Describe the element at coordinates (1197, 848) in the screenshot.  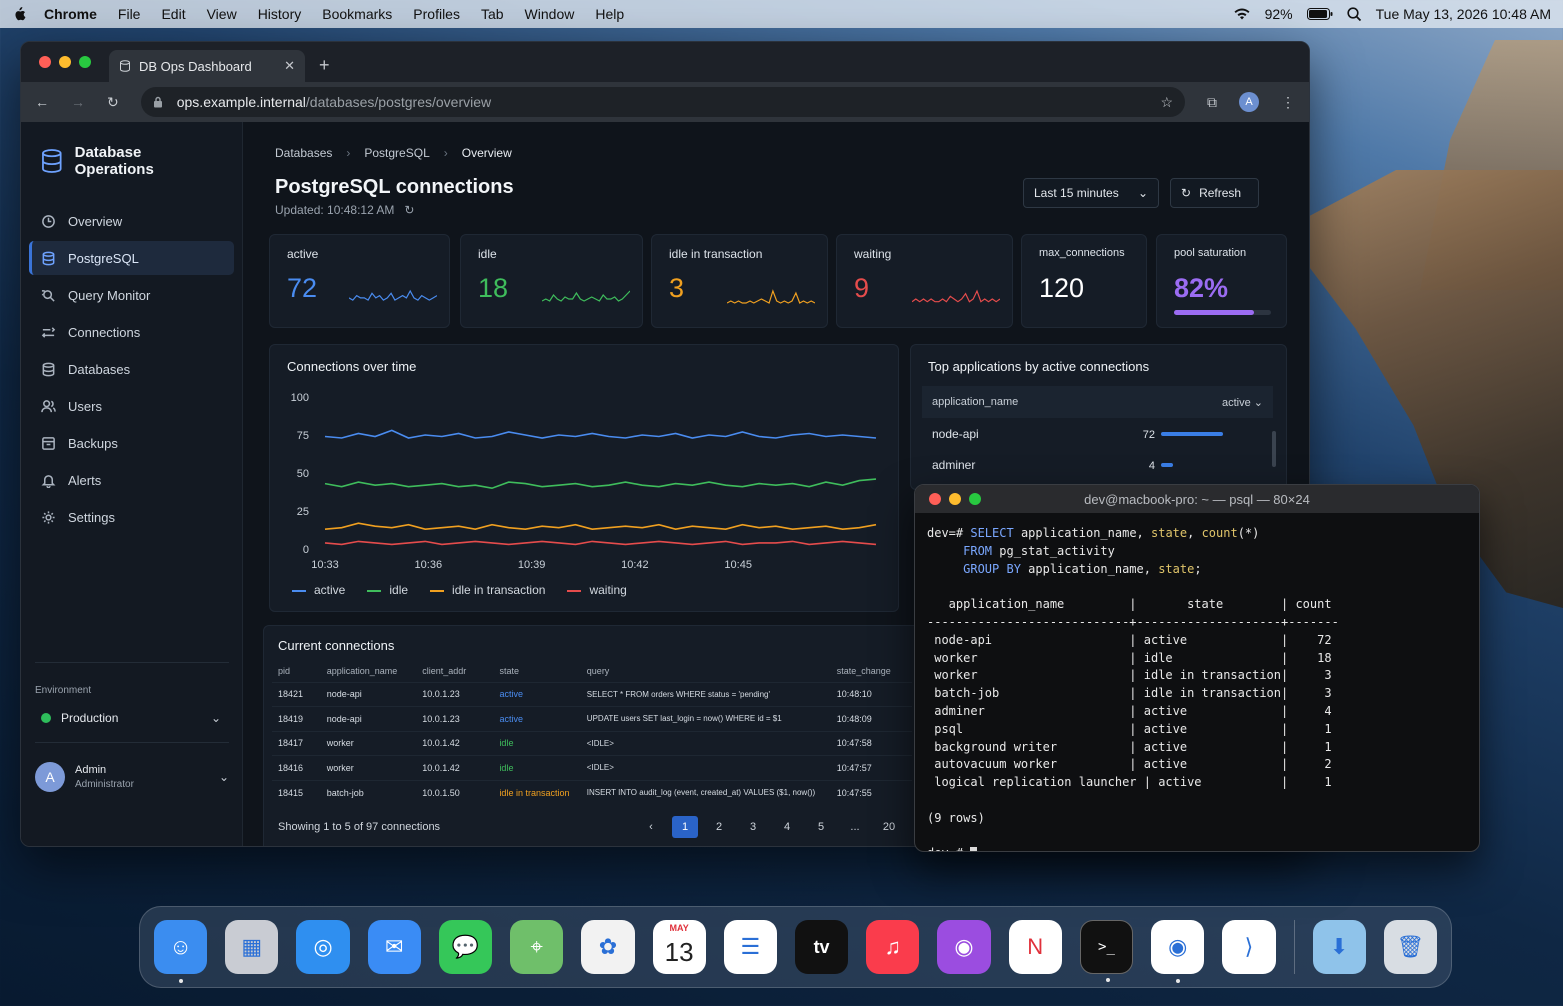
I see `terminal-input-line: dev=#` at that location.